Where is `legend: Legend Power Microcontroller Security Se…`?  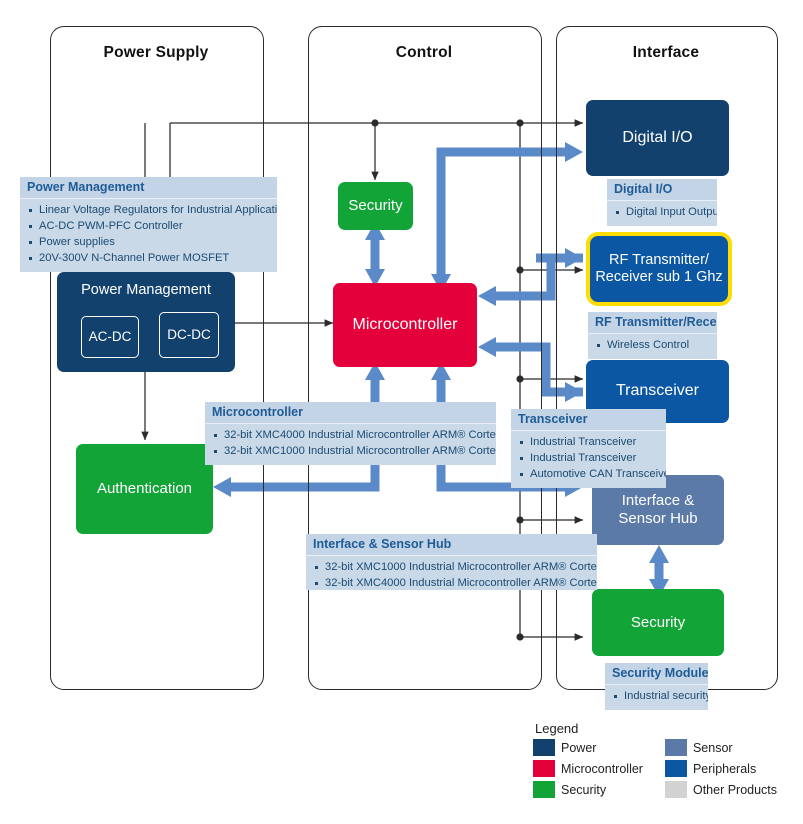
legend: Legend Power Microcontroller Security Se… is located at coordinates (655, 759).